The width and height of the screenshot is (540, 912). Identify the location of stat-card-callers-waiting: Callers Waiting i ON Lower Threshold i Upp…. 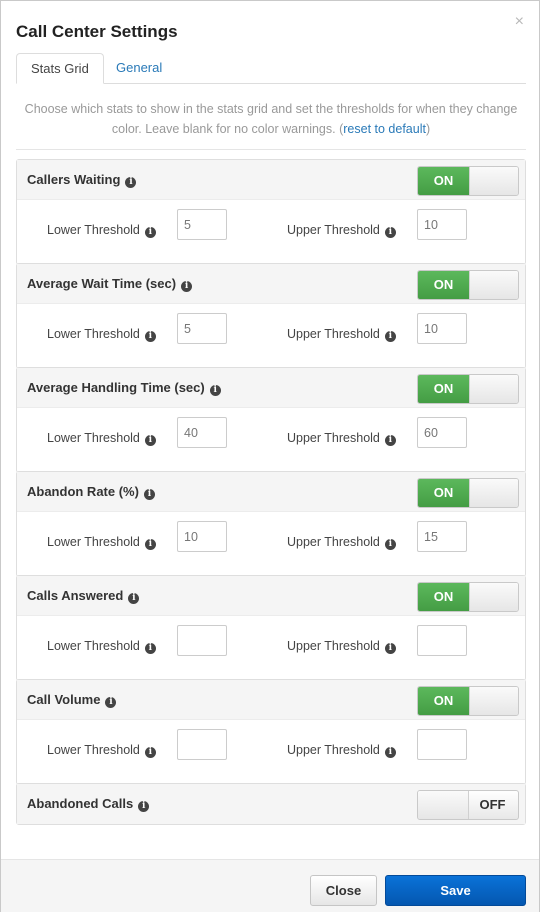
(271, 212).